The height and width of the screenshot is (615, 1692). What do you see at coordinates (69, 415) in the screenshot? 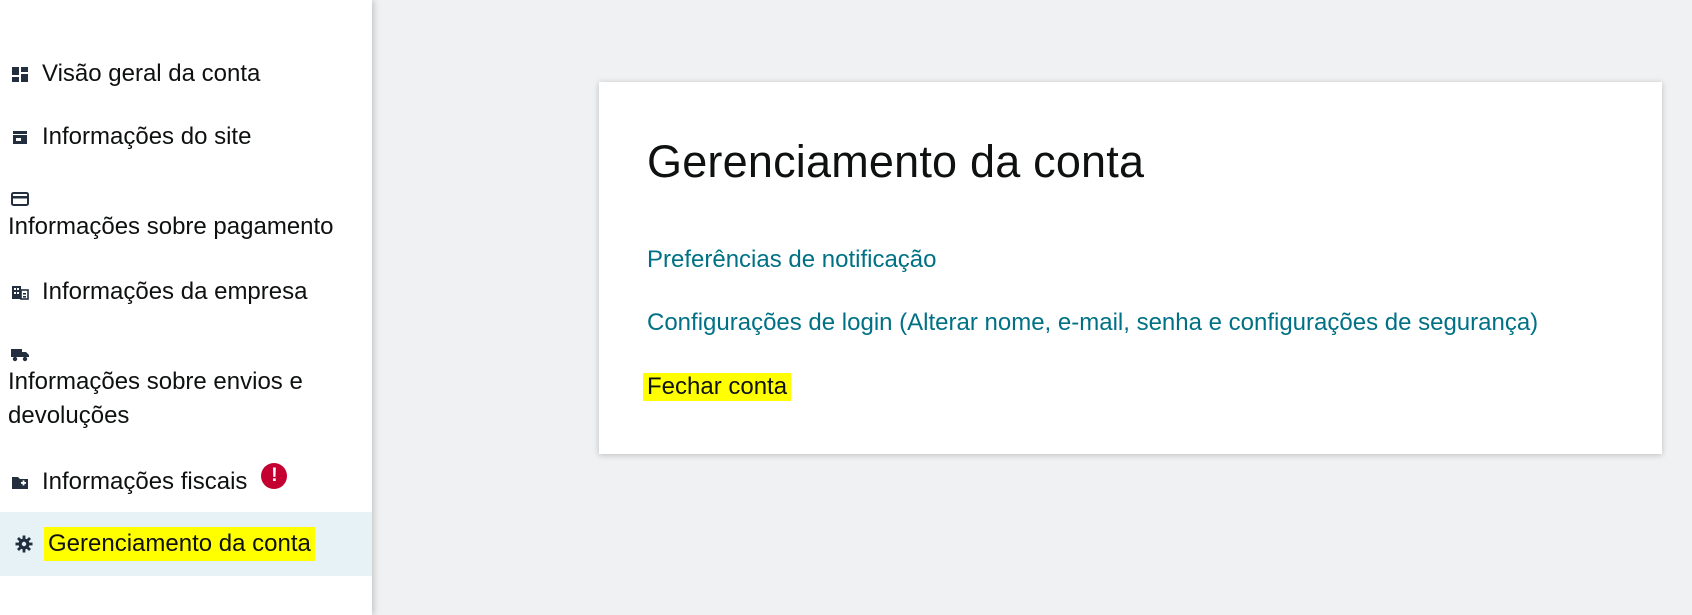
I see `sidebar-item-label-line2: devoluções` at bounding box center [69, 415].